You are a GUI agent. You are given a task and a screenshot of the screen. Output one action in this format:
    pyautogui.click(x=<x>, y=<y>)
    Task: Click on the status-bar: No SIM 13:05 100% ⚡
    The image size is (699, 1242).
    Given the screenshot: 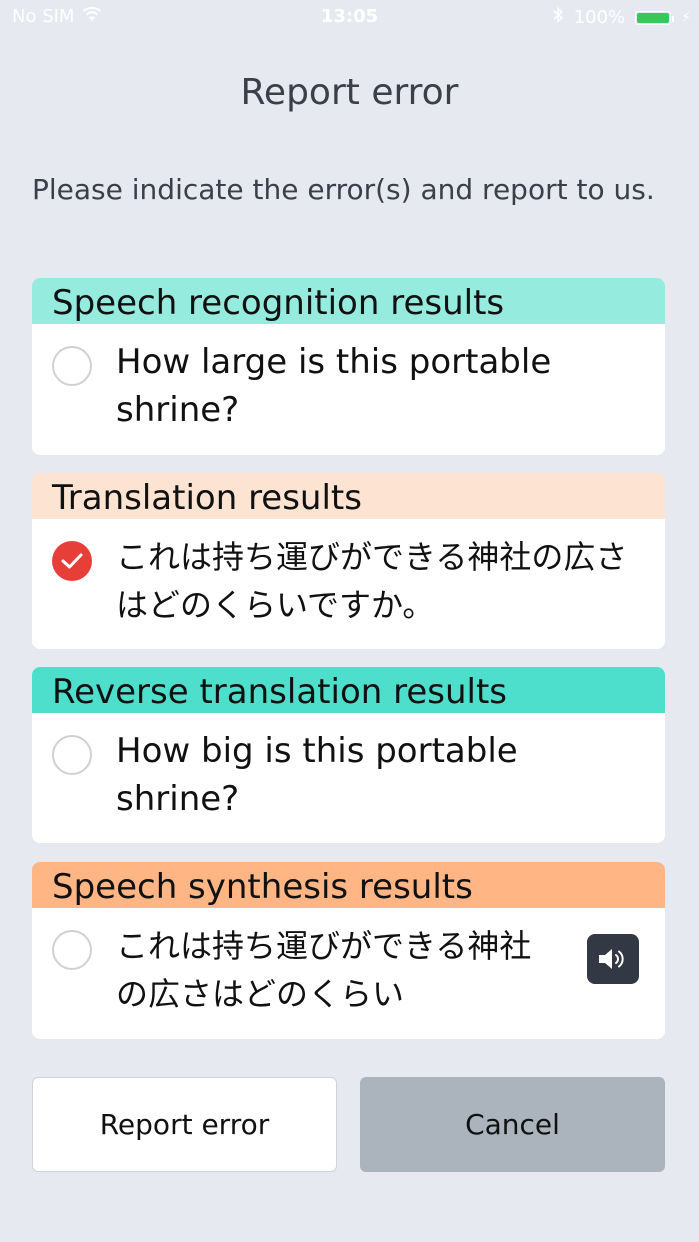 What is the action you would take?
    pyautogui.click(x=349, y=18)
    